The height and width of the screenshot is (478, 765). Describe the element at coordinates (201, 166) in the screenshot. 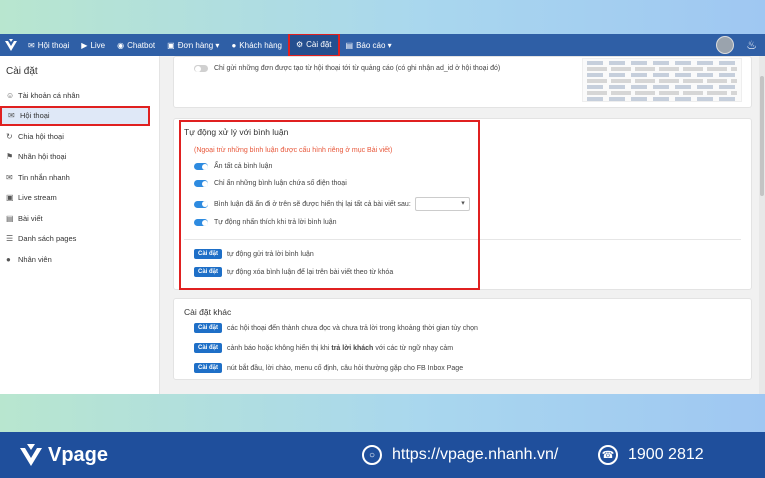

I see `hide-all-comments-toggle` at that location.